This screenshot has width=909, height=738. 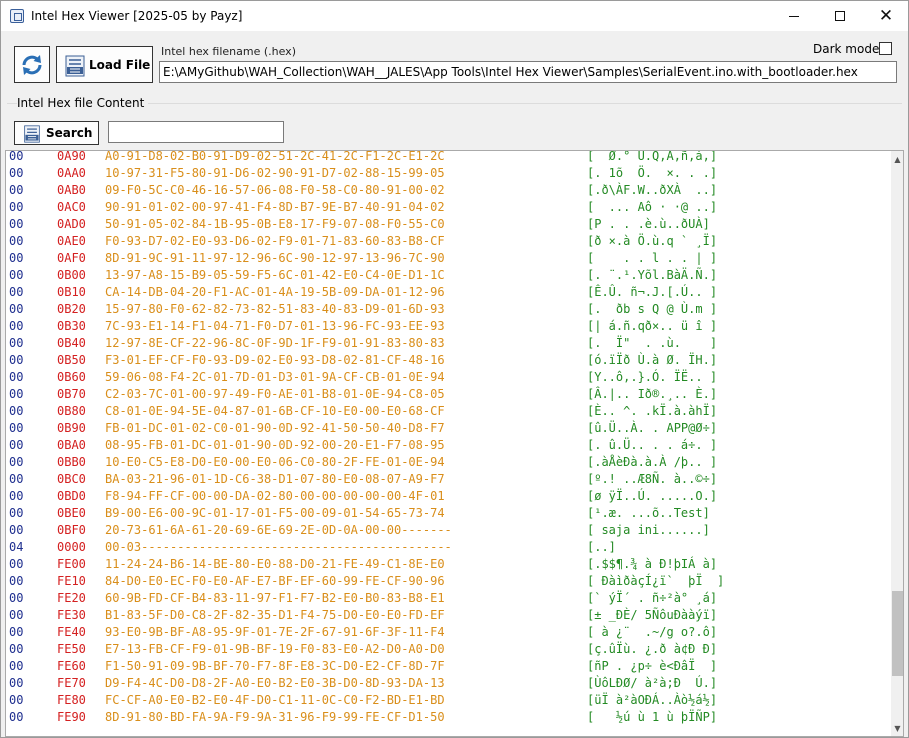 What do you see at coordinates (528, 72) in the screenshot?
I see `filename-input` at bounding box center [528, 72].